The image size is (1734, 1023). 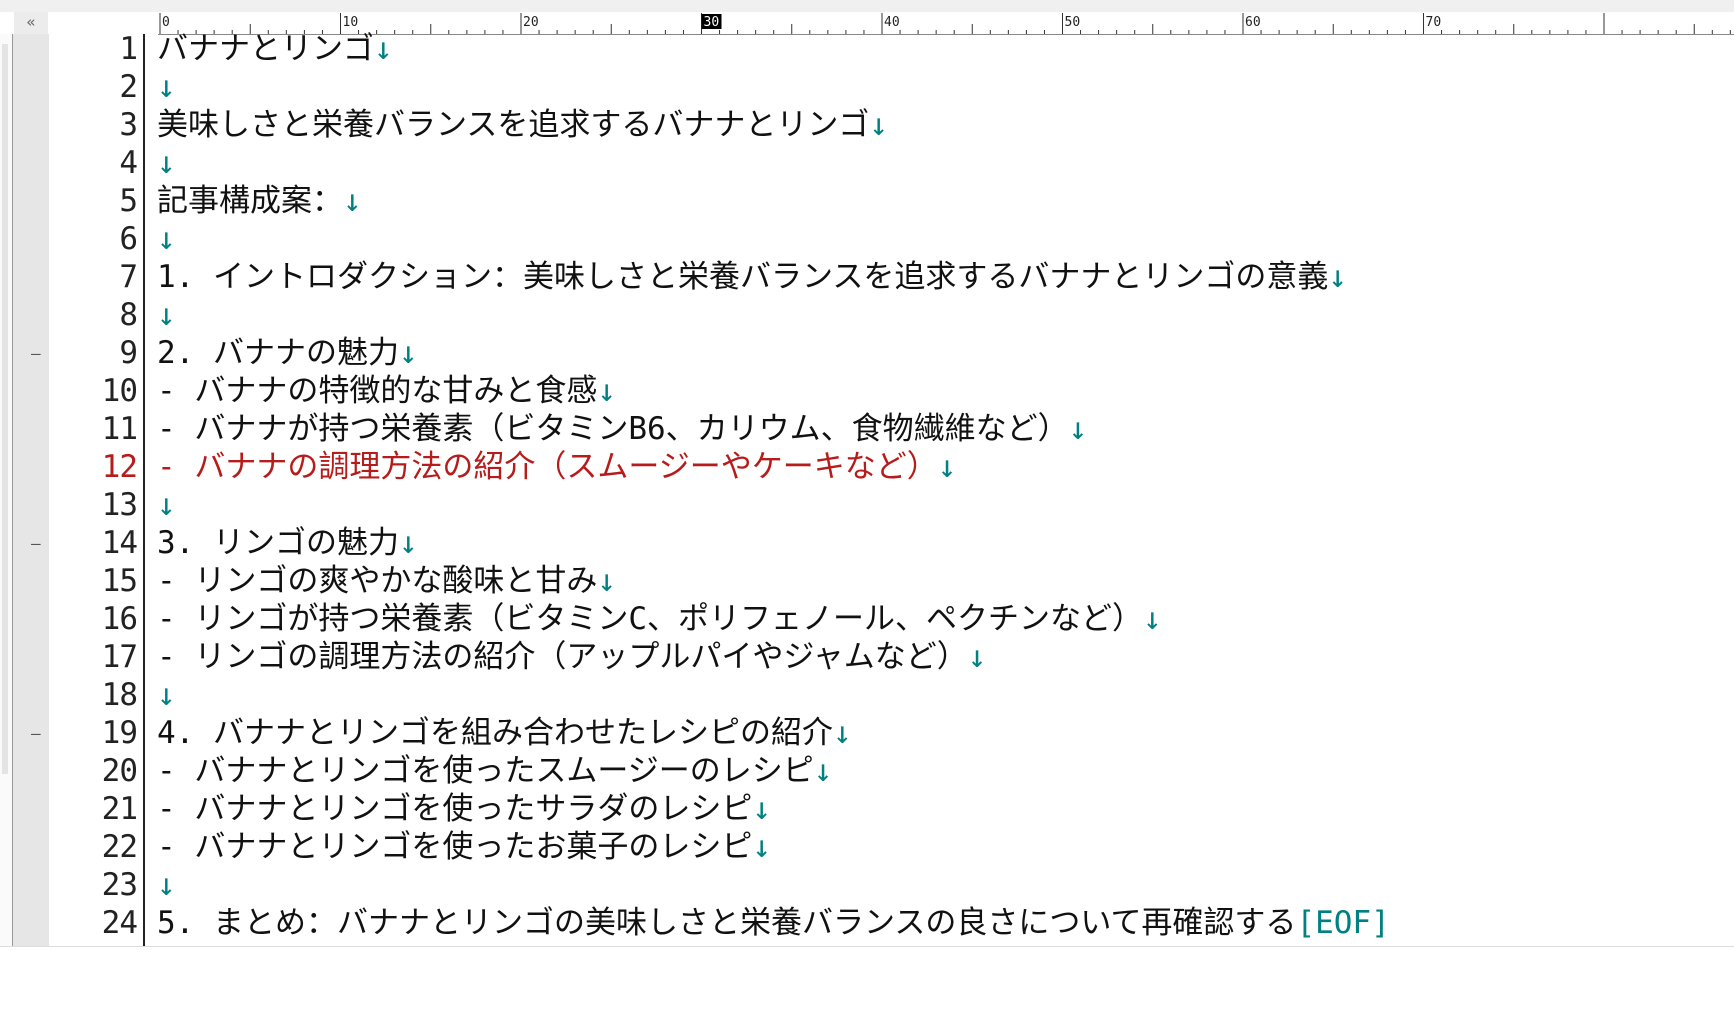 I want to click on editor-line: 記事構成案：↓, so click(x=259, y=201).